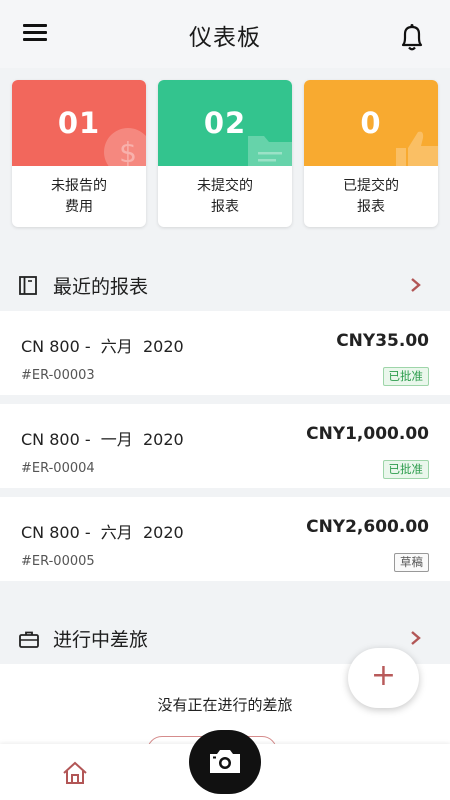  I want to click on app-header: 仪表板, so click(225, 34).